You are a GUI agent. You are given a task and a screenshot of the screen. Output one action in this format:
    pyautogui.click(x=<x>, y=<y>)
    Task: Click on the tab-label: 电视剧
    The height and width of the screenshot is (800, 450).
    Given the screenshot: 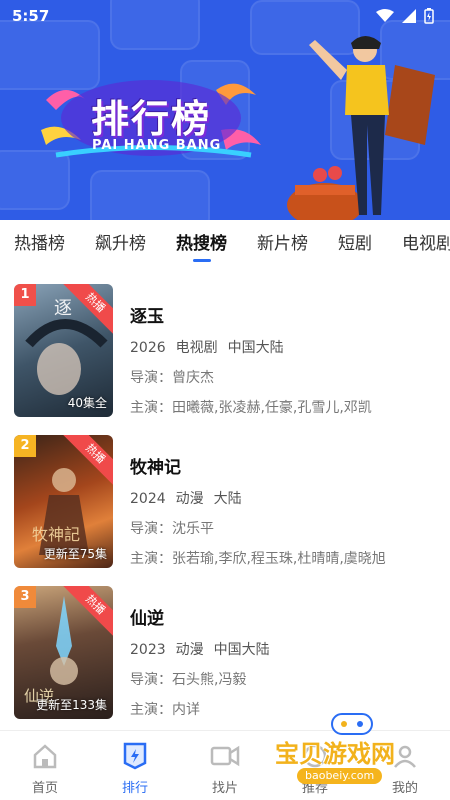 What is the action you would take?
    pyautogui.click(x=426, y=244)
    